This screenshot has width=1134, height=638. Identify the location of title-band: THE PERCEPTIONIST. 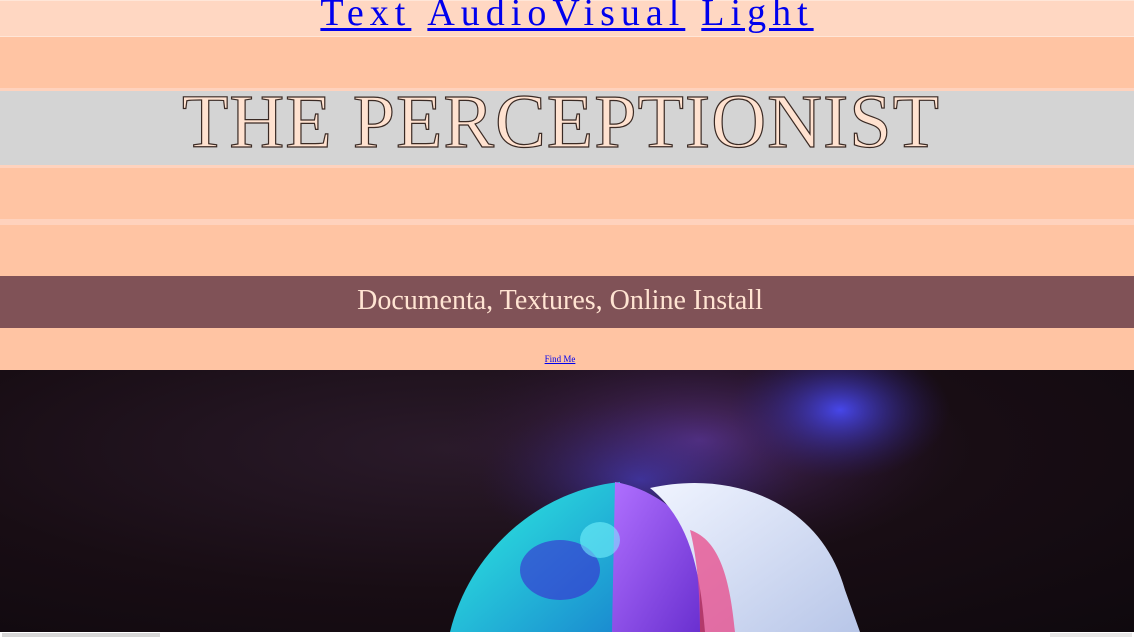
(567, 122).